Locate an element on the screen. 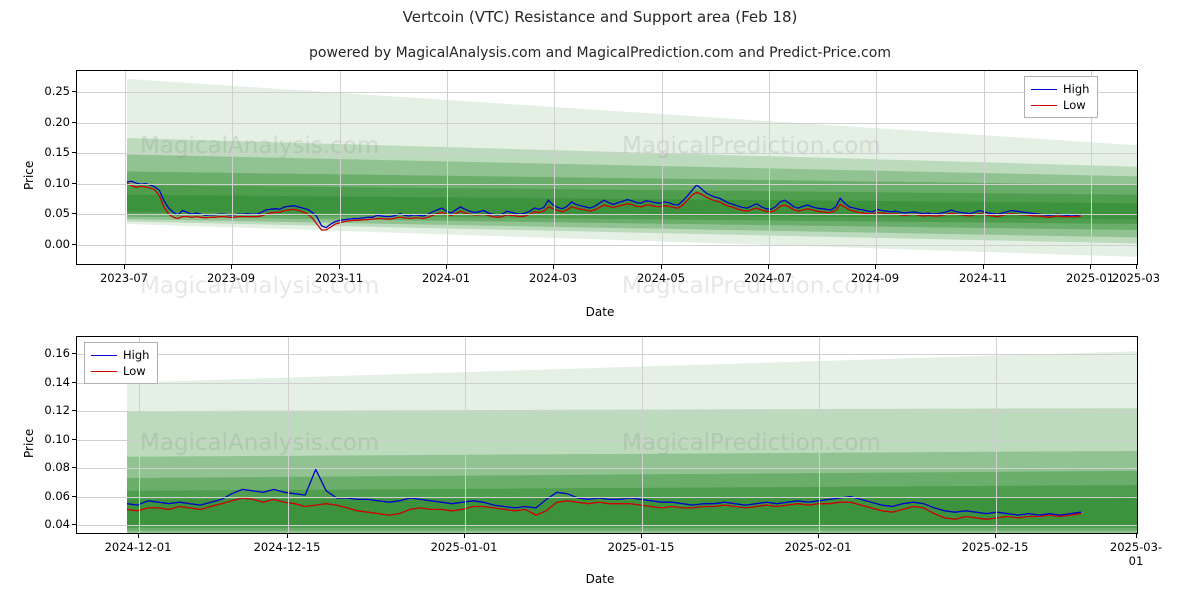 This screenshot has height=600, width=1200. legend-entry-high: High is located at coordinates (120, 355).